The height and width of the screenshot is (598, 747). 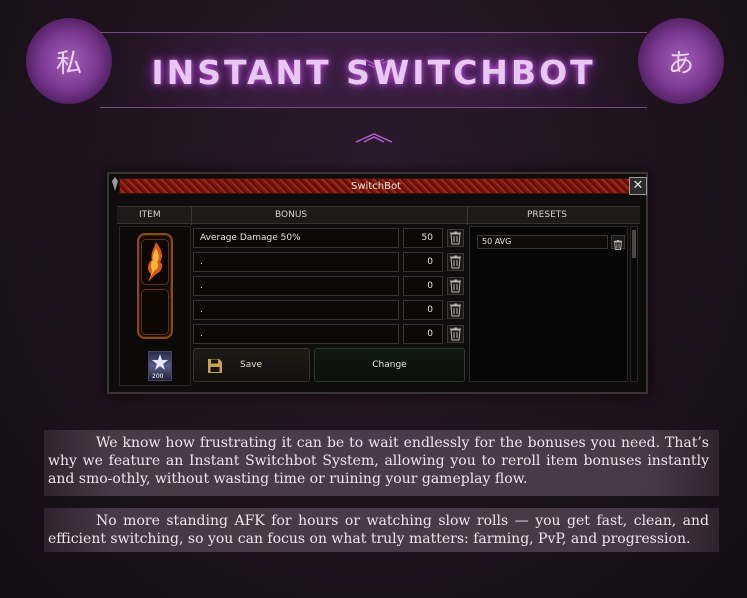 I want to click on save-label: Save, so click(x=251, y=365).